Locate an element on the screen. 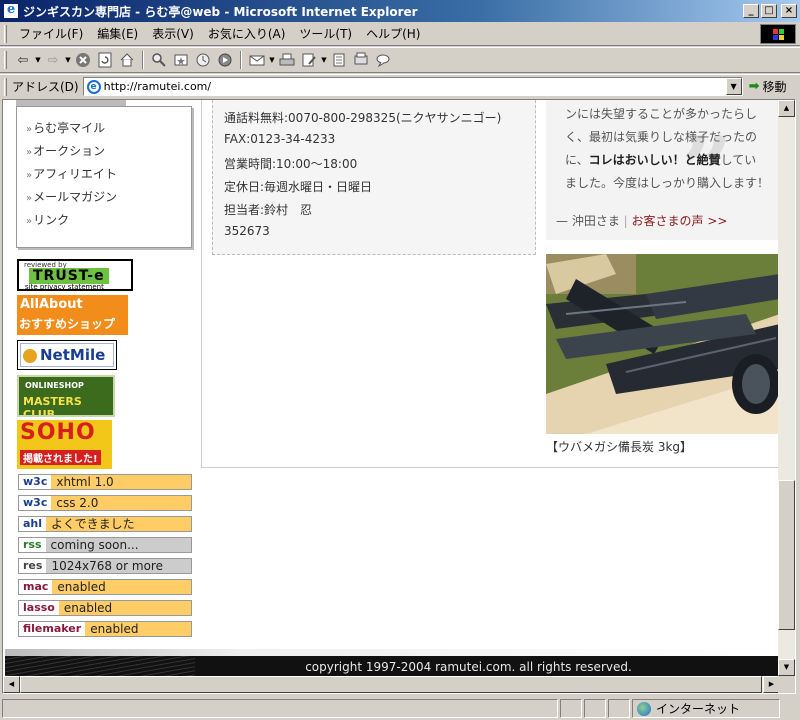 Image resolution: width=800 pixels, height=720 pixels. mail-dropdown-icon: ▼ is located at coordinates (272, 60).